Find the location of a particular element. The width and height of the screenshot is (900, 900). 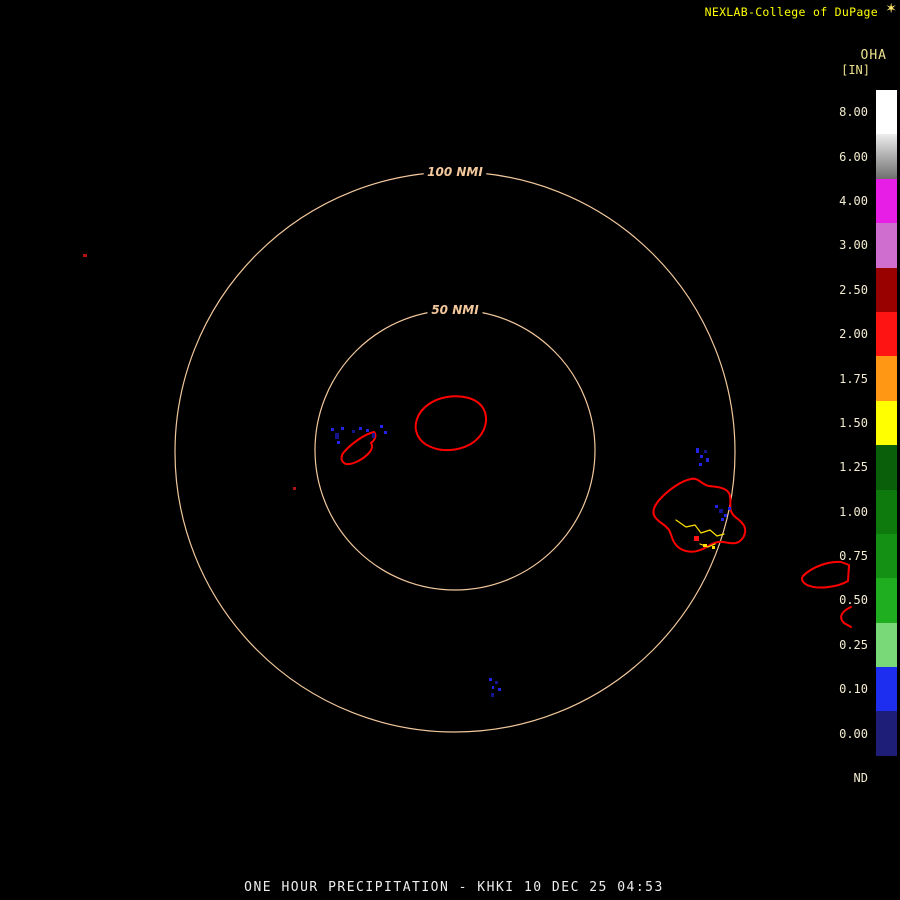

colorbar-row-2.00: 2.00 is located at coordinates (868, 334).